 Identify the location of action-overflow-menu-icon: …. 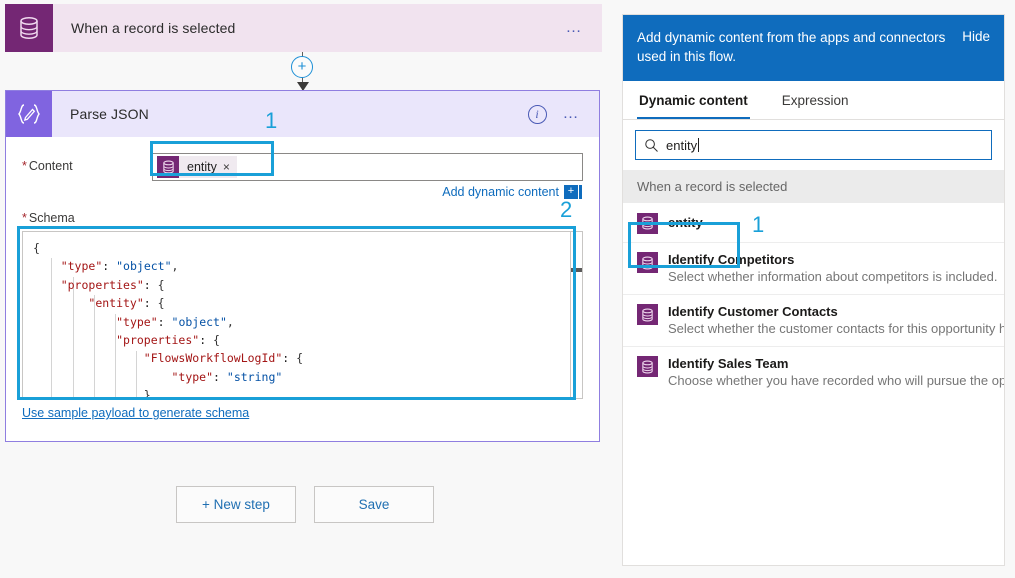
(572, 114).